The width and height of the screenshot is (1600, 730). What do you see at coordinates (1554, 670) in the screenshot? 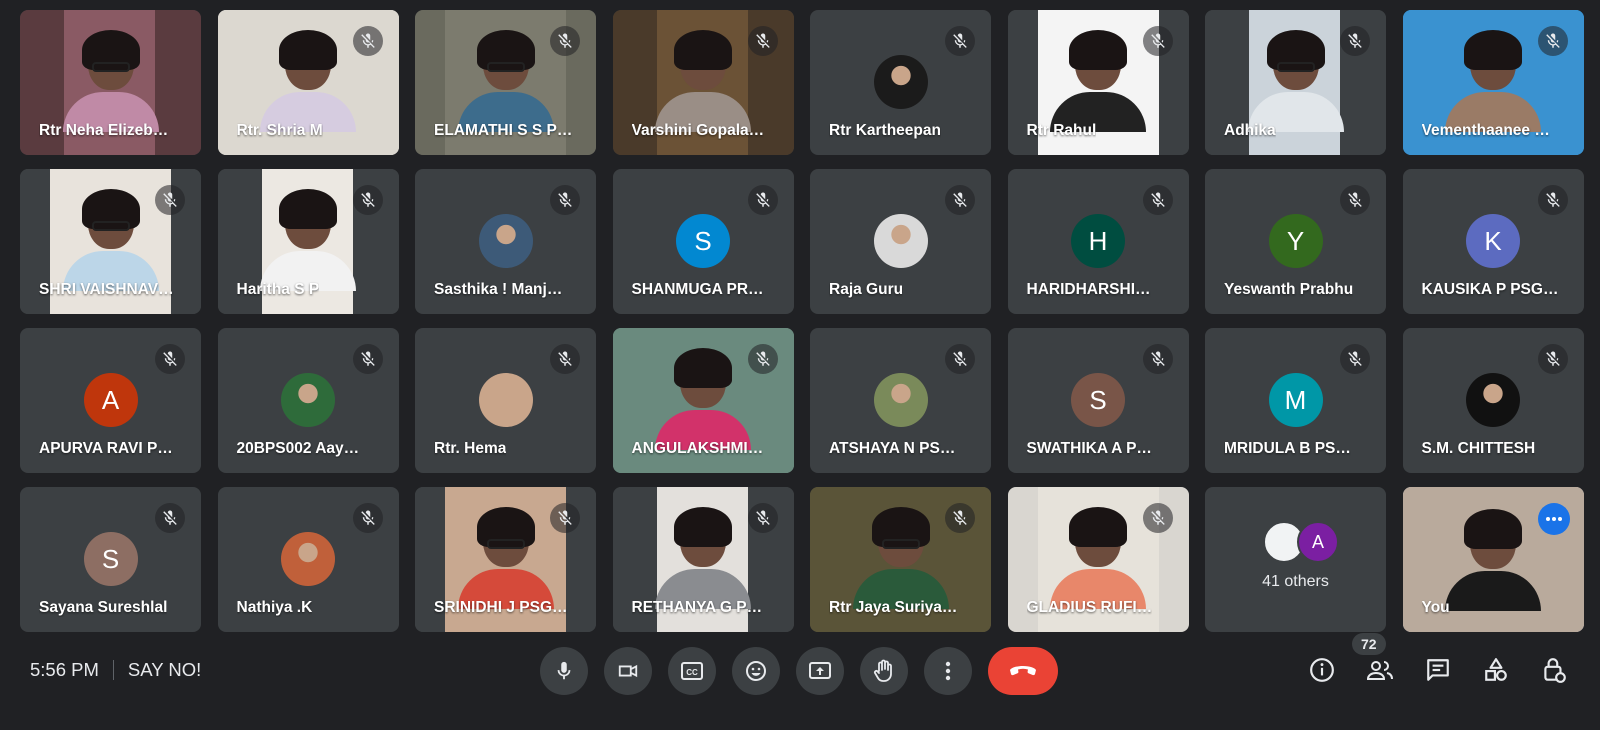
I see `host-controls-button` at bounding box center [1554, 670].